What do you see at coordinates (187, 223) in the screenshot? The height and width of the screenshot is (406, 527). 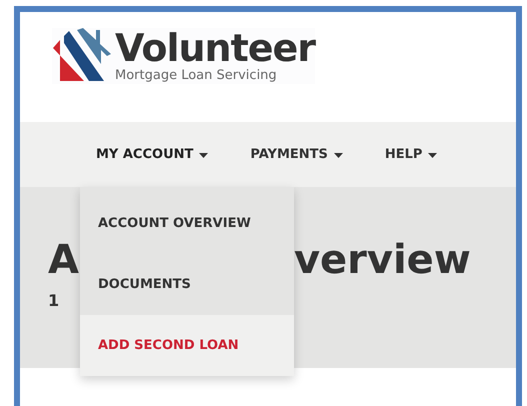 I see `dropdown-item: ACCOUNT OVERVIEW` at bounding box center [187, 223].